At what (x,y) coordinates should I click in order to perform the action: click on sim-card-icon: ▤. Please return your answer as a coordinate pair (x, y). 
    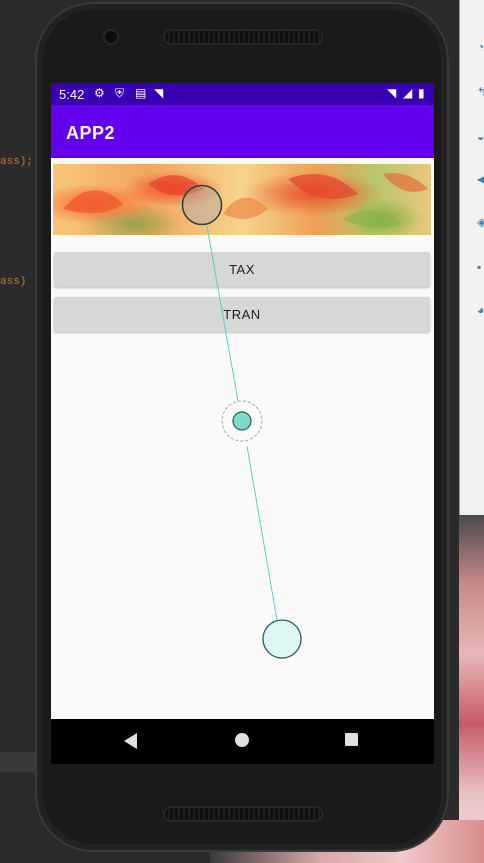
    Looking at the image, I should click on (141, 93).